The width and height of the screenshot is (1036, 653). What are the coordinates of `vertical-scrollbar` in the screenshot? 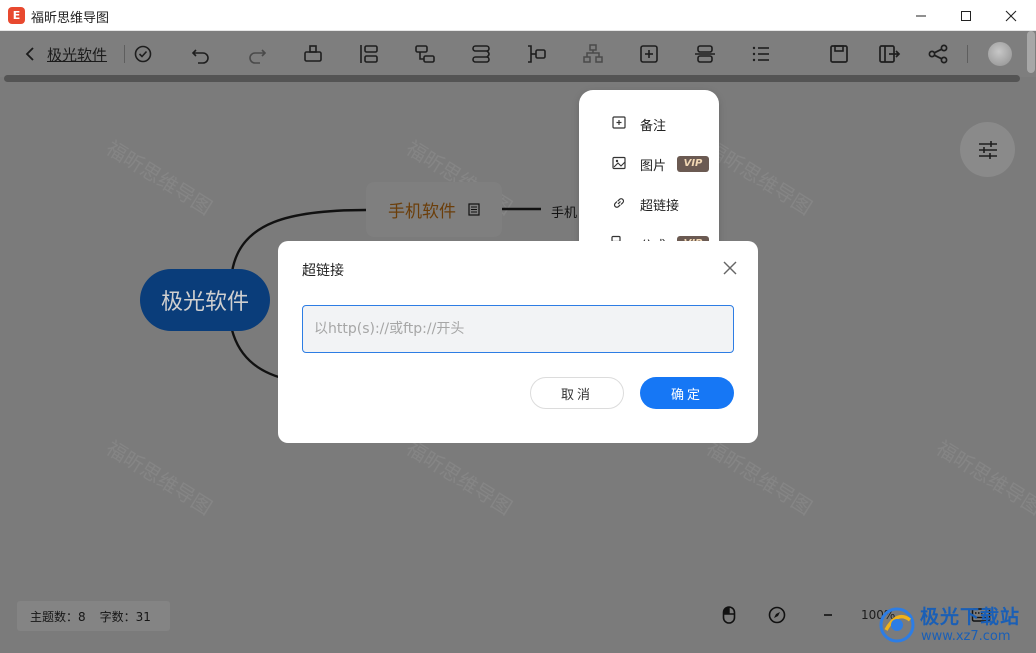 It's located at (1031, 52).